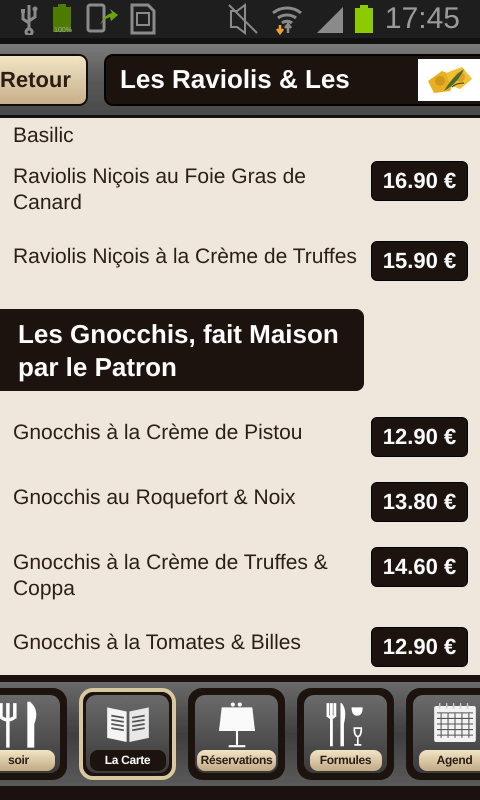  I want to click on tab-label: Réservations, so click(236, 760).